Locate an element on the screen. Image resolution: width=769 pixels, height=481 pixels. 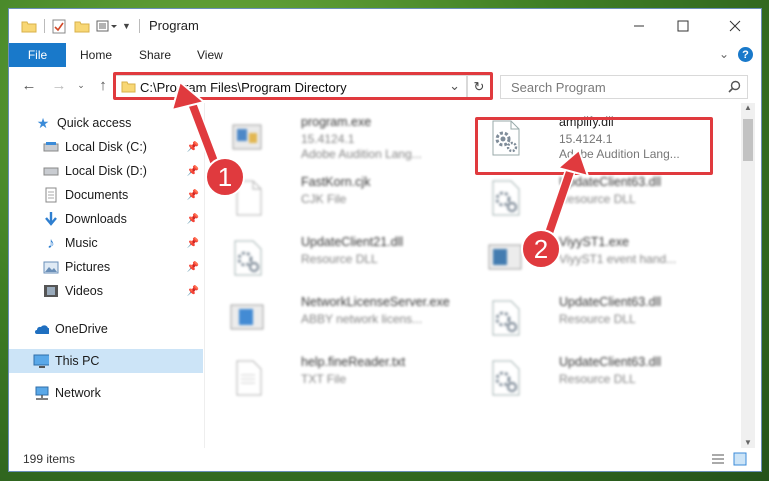
sidebar-item-label: Downloads is located at coordinates (96, 219).